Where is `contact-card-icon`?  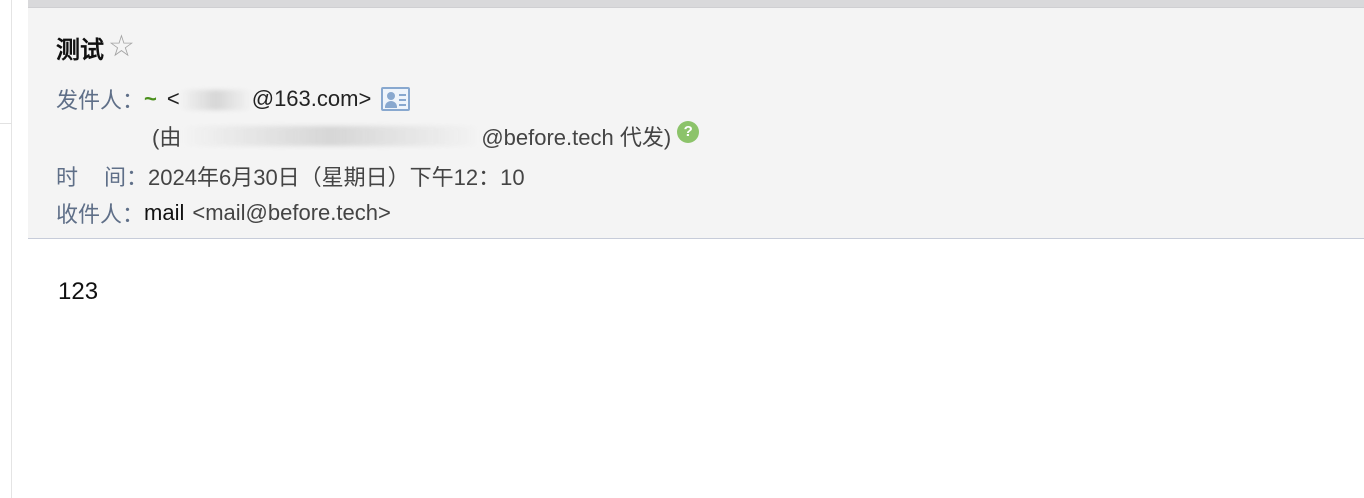 contact-card-icon is located at coordinates (396, 99).